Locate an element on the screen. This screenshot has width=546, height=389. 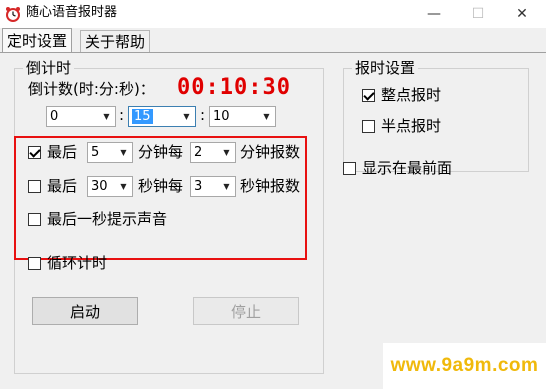
hours-select: 0 ▼ is located at coordinates (81, 116).